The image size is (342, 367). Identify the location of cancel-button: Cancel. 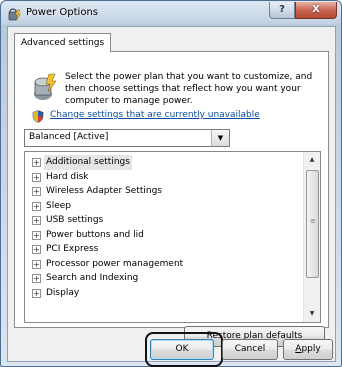
(250, 349).